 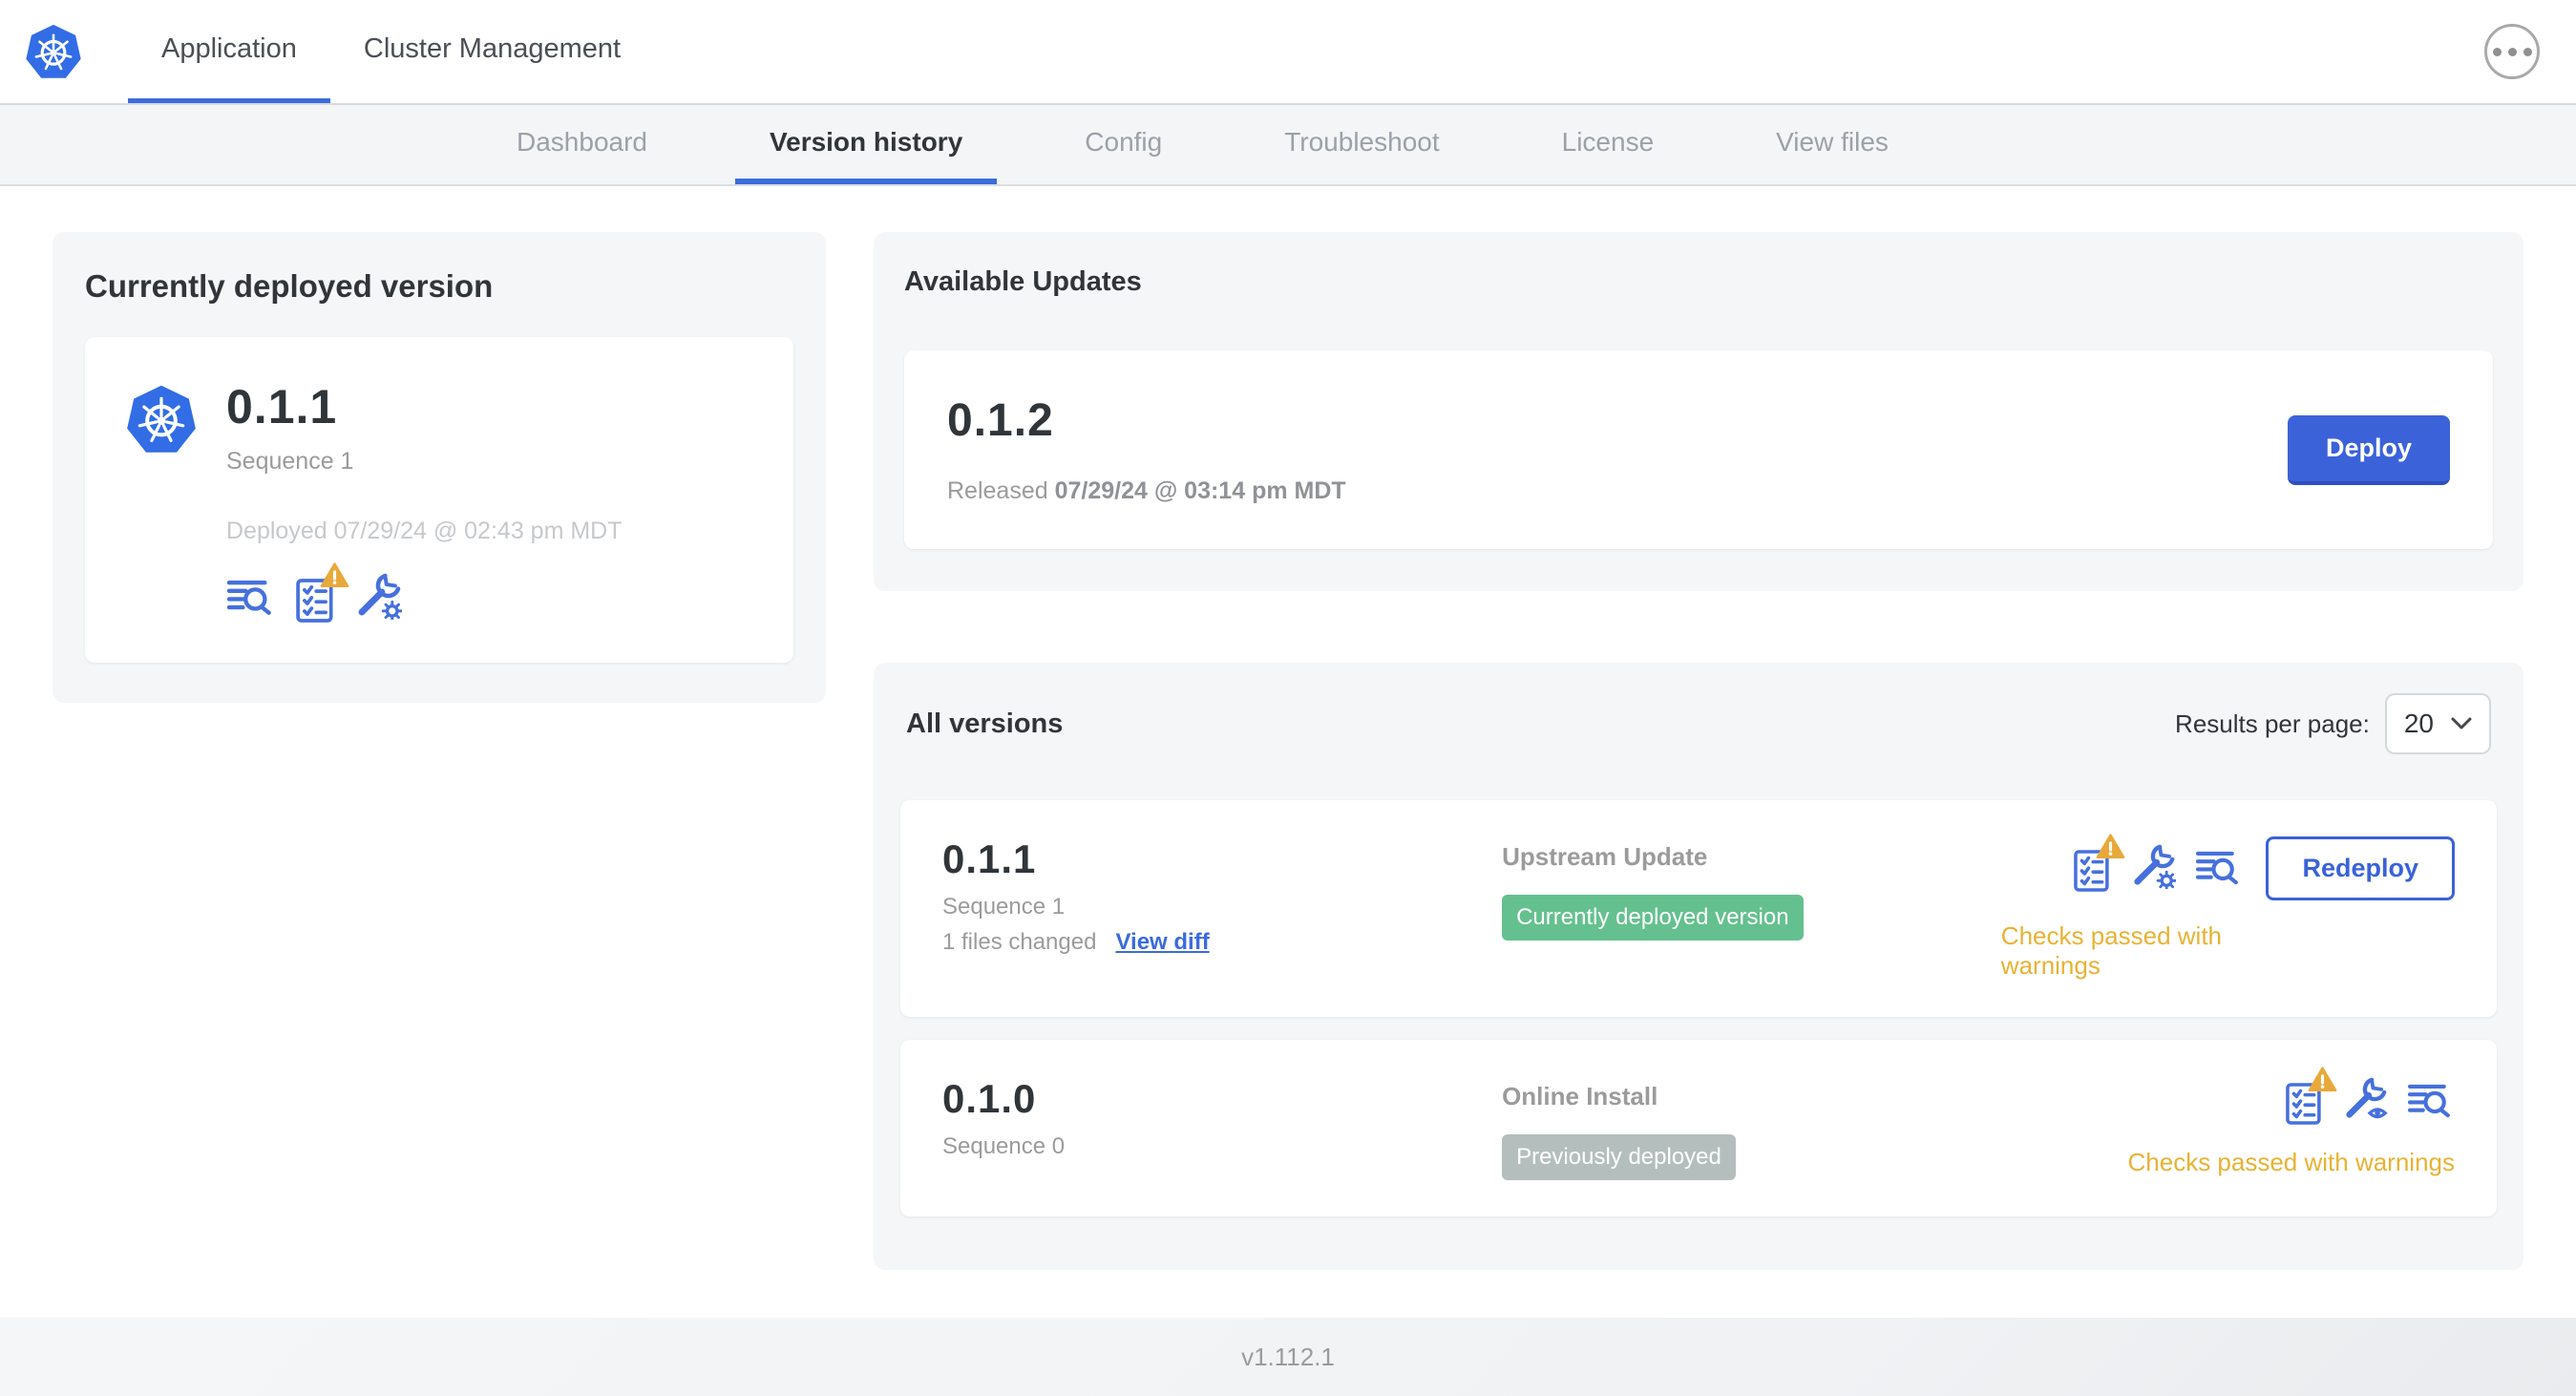 I want to click on tab-troubleshoot: Troubleshoot, so click(x=1361, y=144).